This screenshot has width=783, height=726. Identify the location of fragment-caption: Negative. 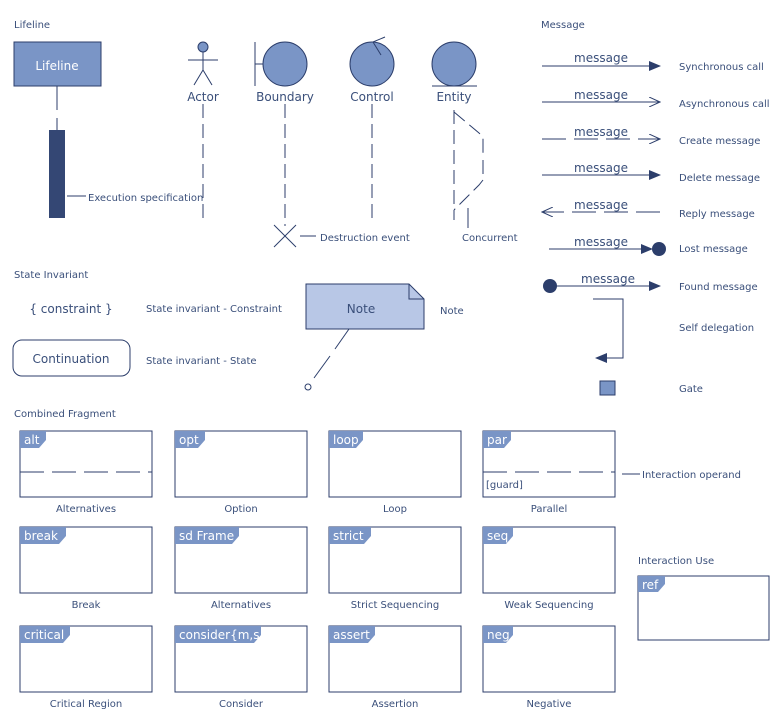
(549, 704).